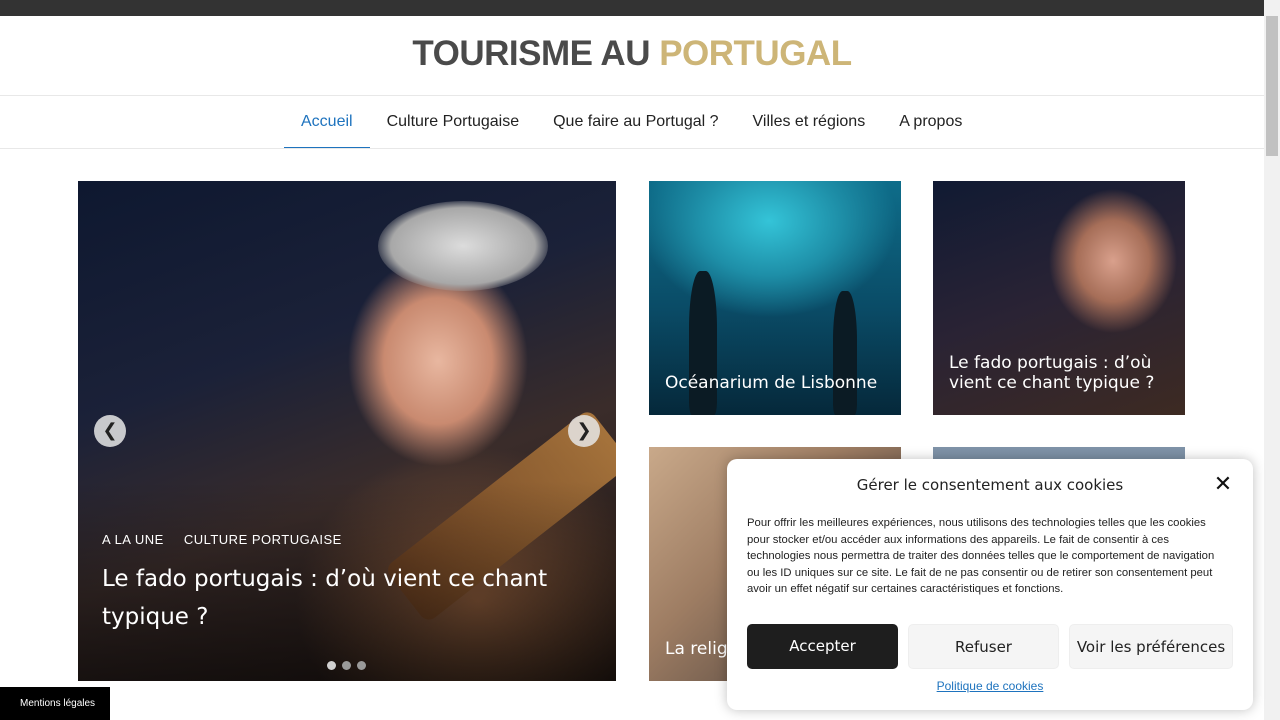 This screenshot has width=1280, height=720. Describe the element at coordinates (990, 686) in the screenshot. I see `cookie-policy-link: Politique de cookies` at that location.